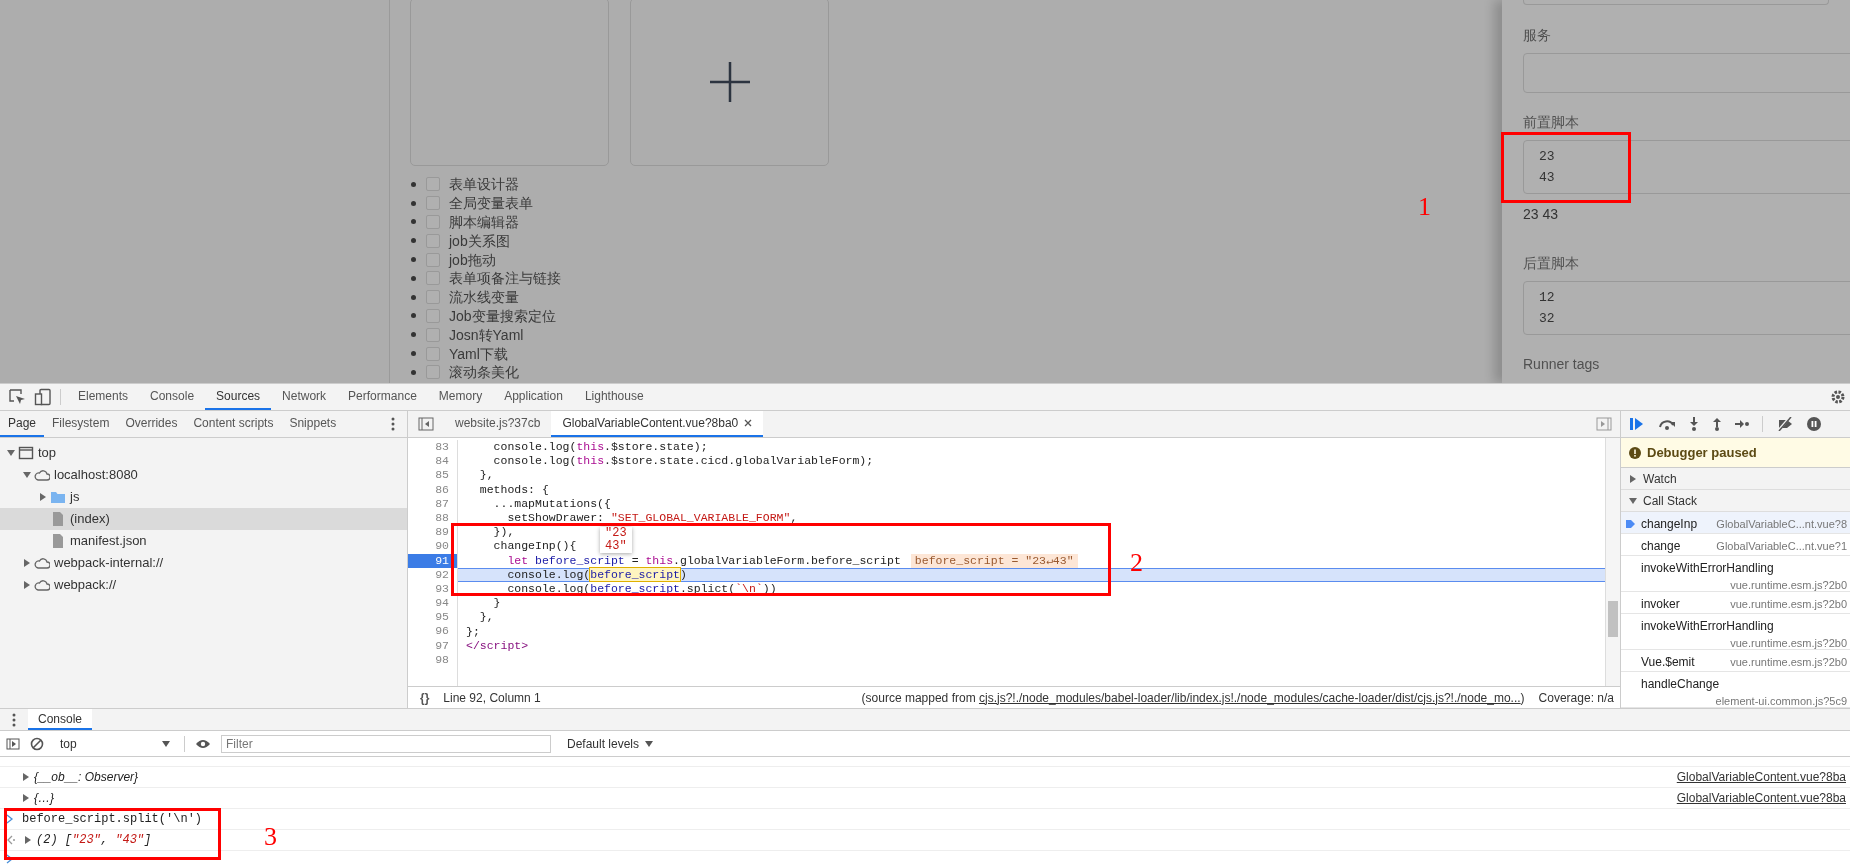 The image size is (1850, 865). What do you see at coordinates (11, 840) in the screenshot?
I see `result-icon` at bounding box center [11, 840].